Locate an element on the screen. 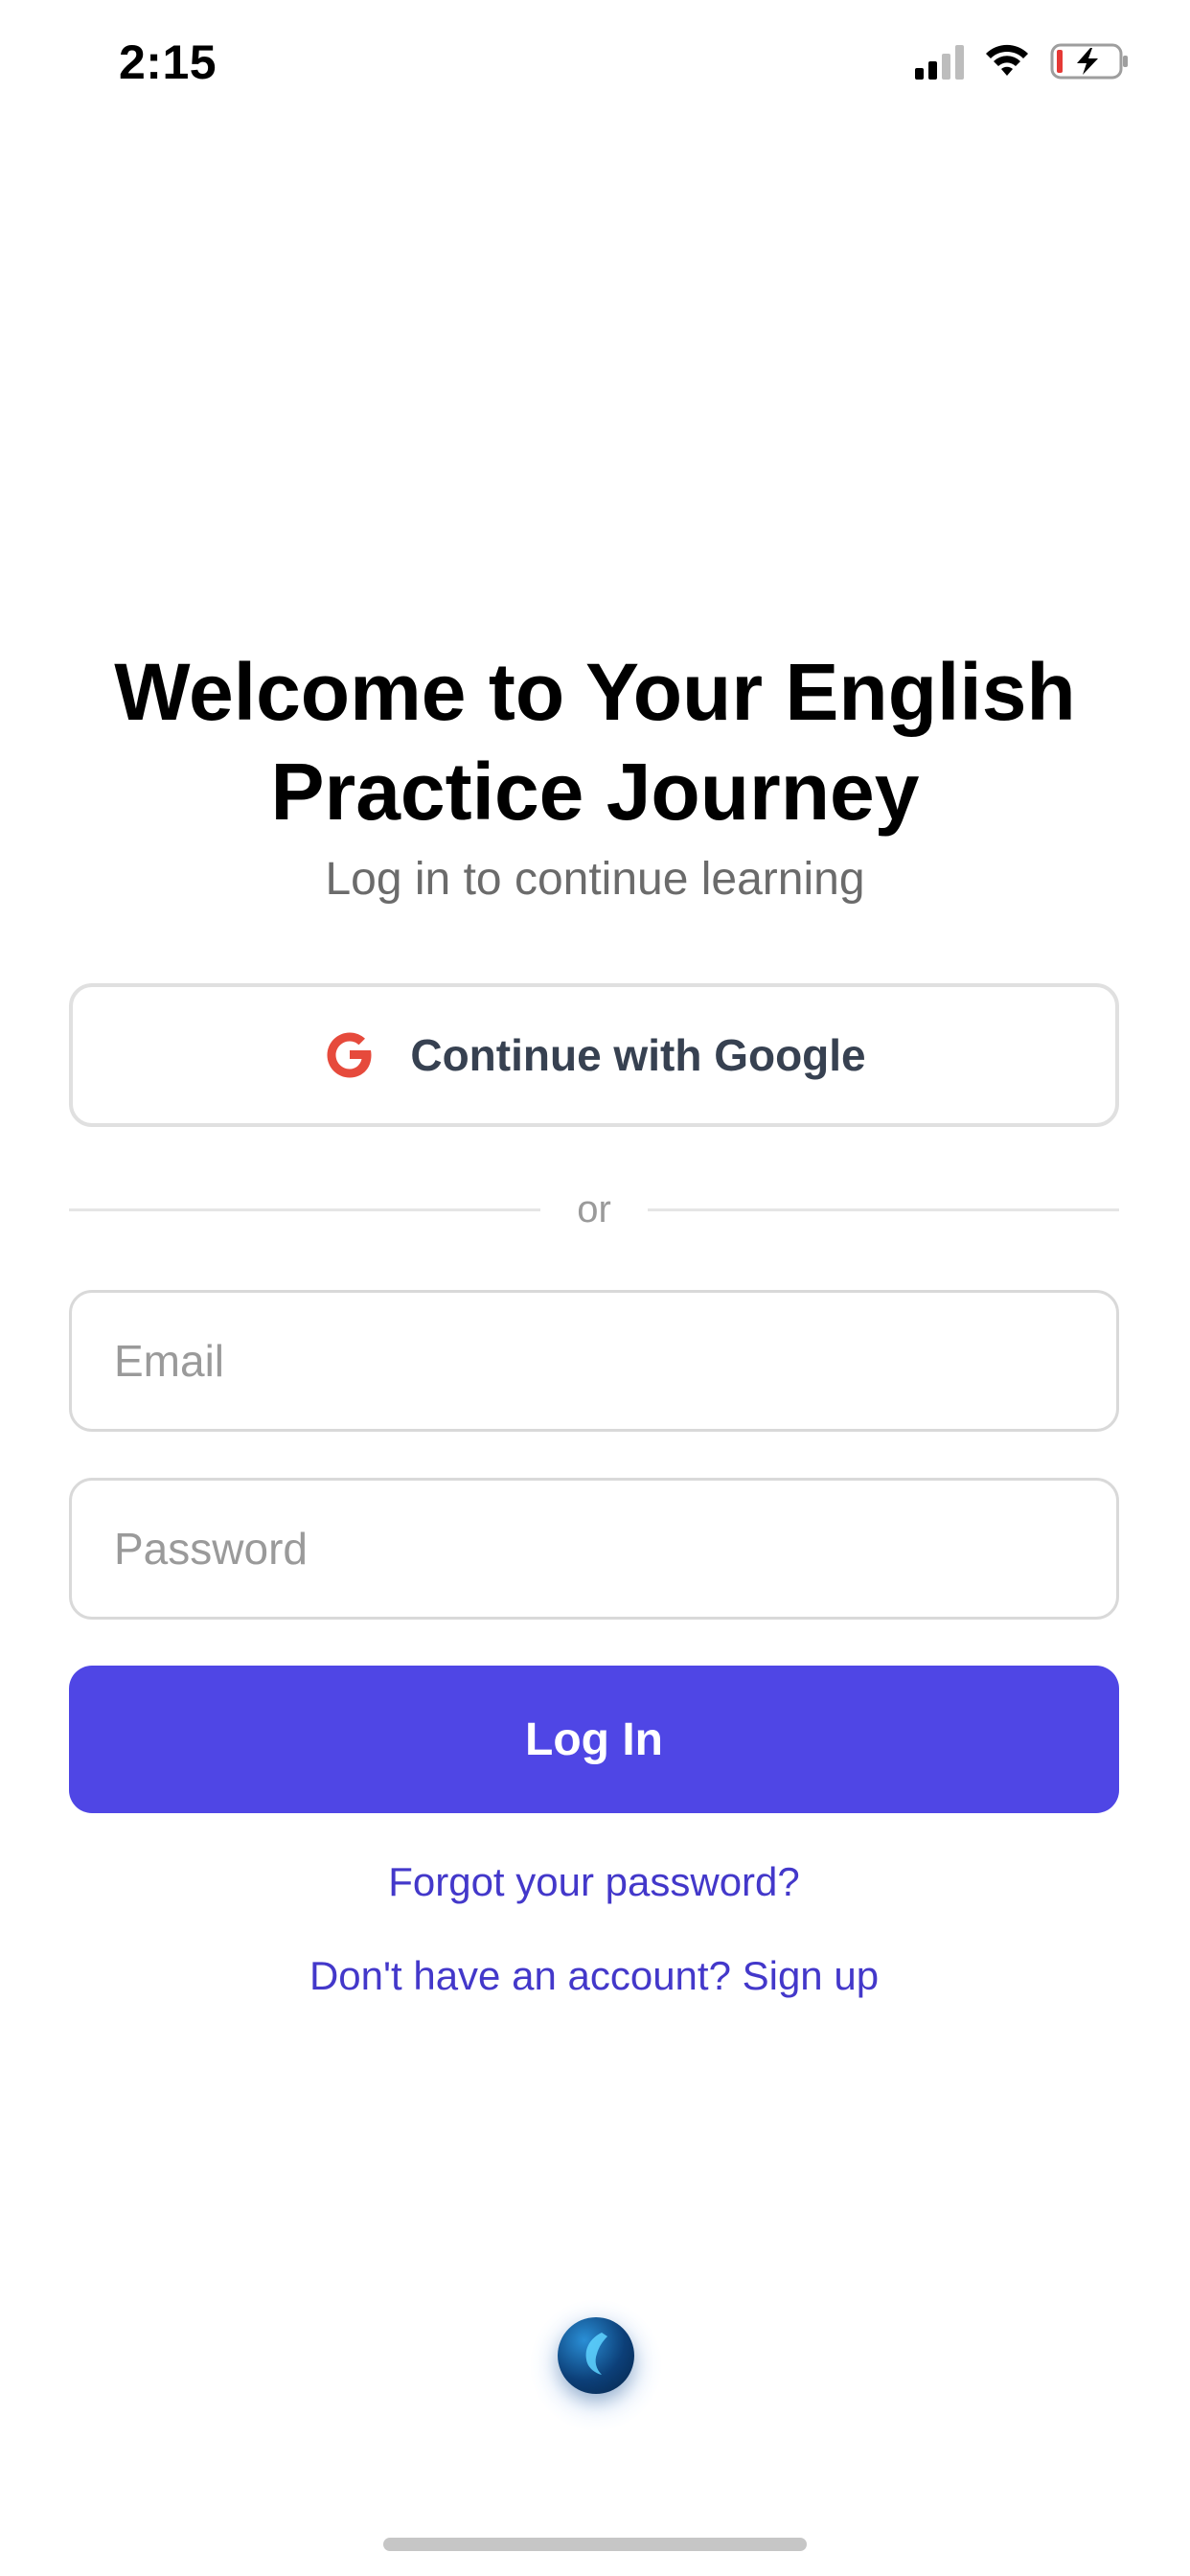 This screenshot has width=1190, height=2576. google-button-label: Continue with Google is located at coordinates (638, 1055).